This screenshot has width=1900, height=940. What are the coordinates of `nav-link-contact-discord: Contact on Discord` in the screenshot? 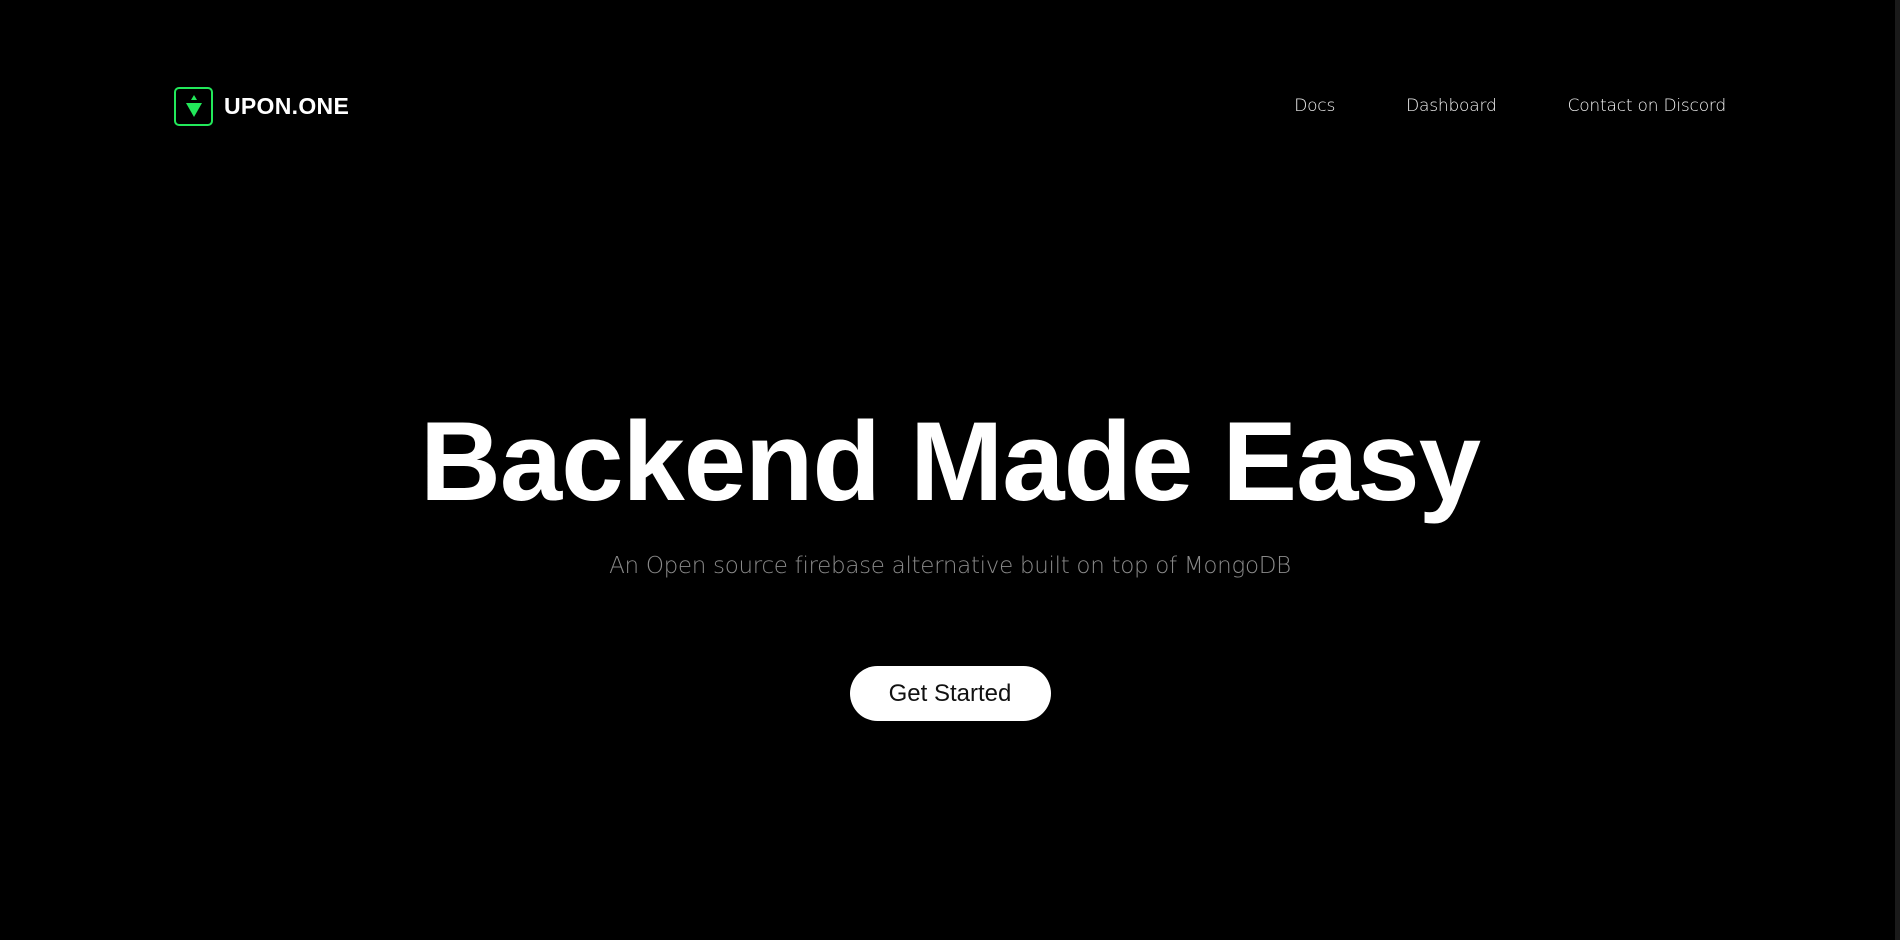 It's located at (1647, 106).